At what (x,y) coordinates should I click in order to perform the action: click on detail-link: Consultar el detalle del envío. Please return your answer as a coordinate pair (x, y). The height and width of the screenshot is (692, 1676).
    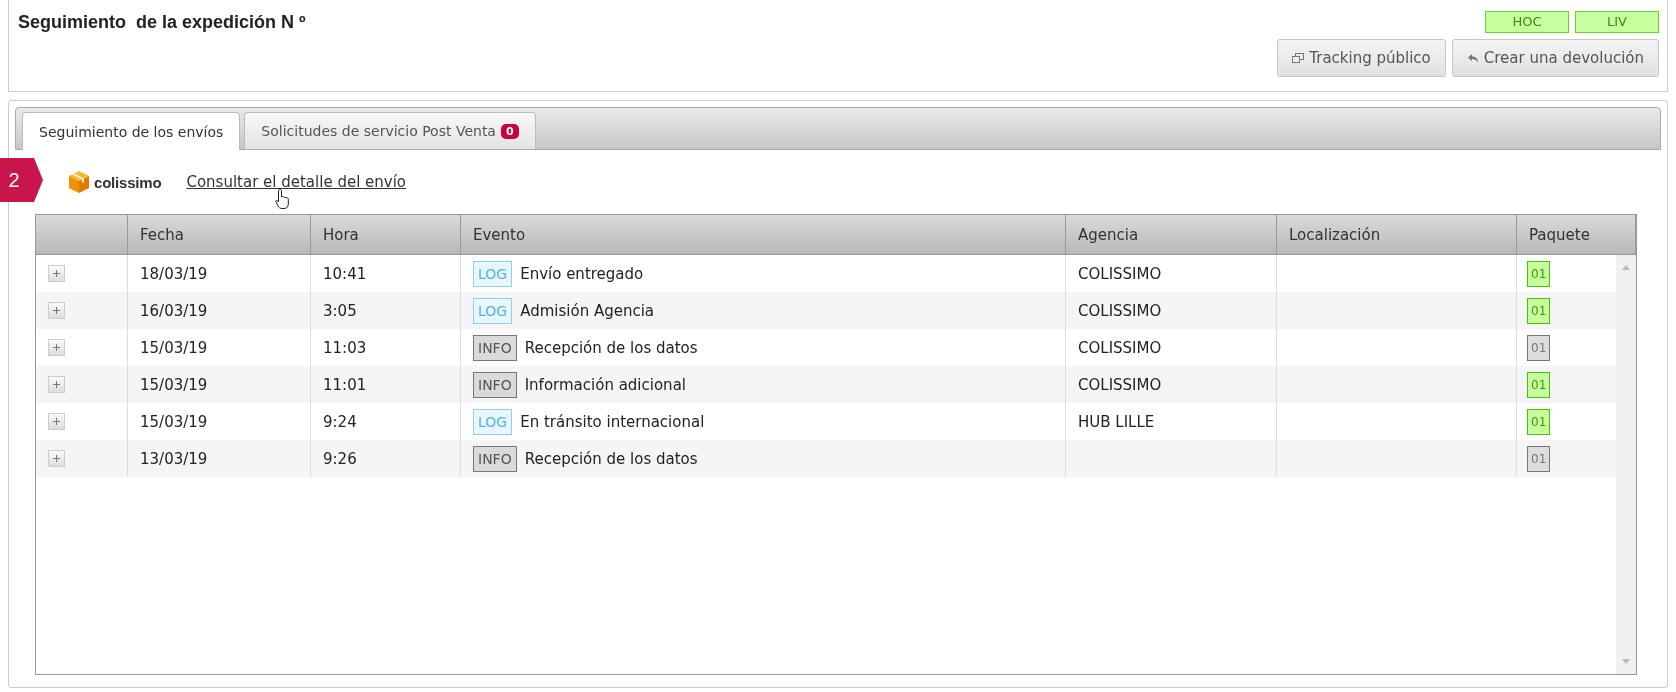
    Looking at the image, I should click on (296, 182).